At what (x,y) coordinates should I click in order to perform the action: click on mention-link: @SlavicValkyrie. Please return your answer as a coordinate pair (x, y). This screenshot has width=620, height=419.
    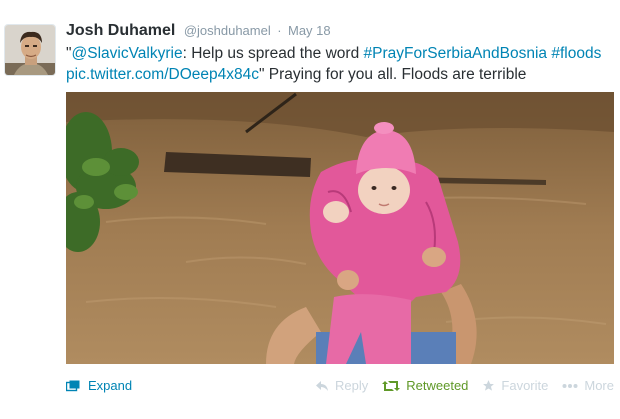
    Looking at the image, I should click on (127, 53).